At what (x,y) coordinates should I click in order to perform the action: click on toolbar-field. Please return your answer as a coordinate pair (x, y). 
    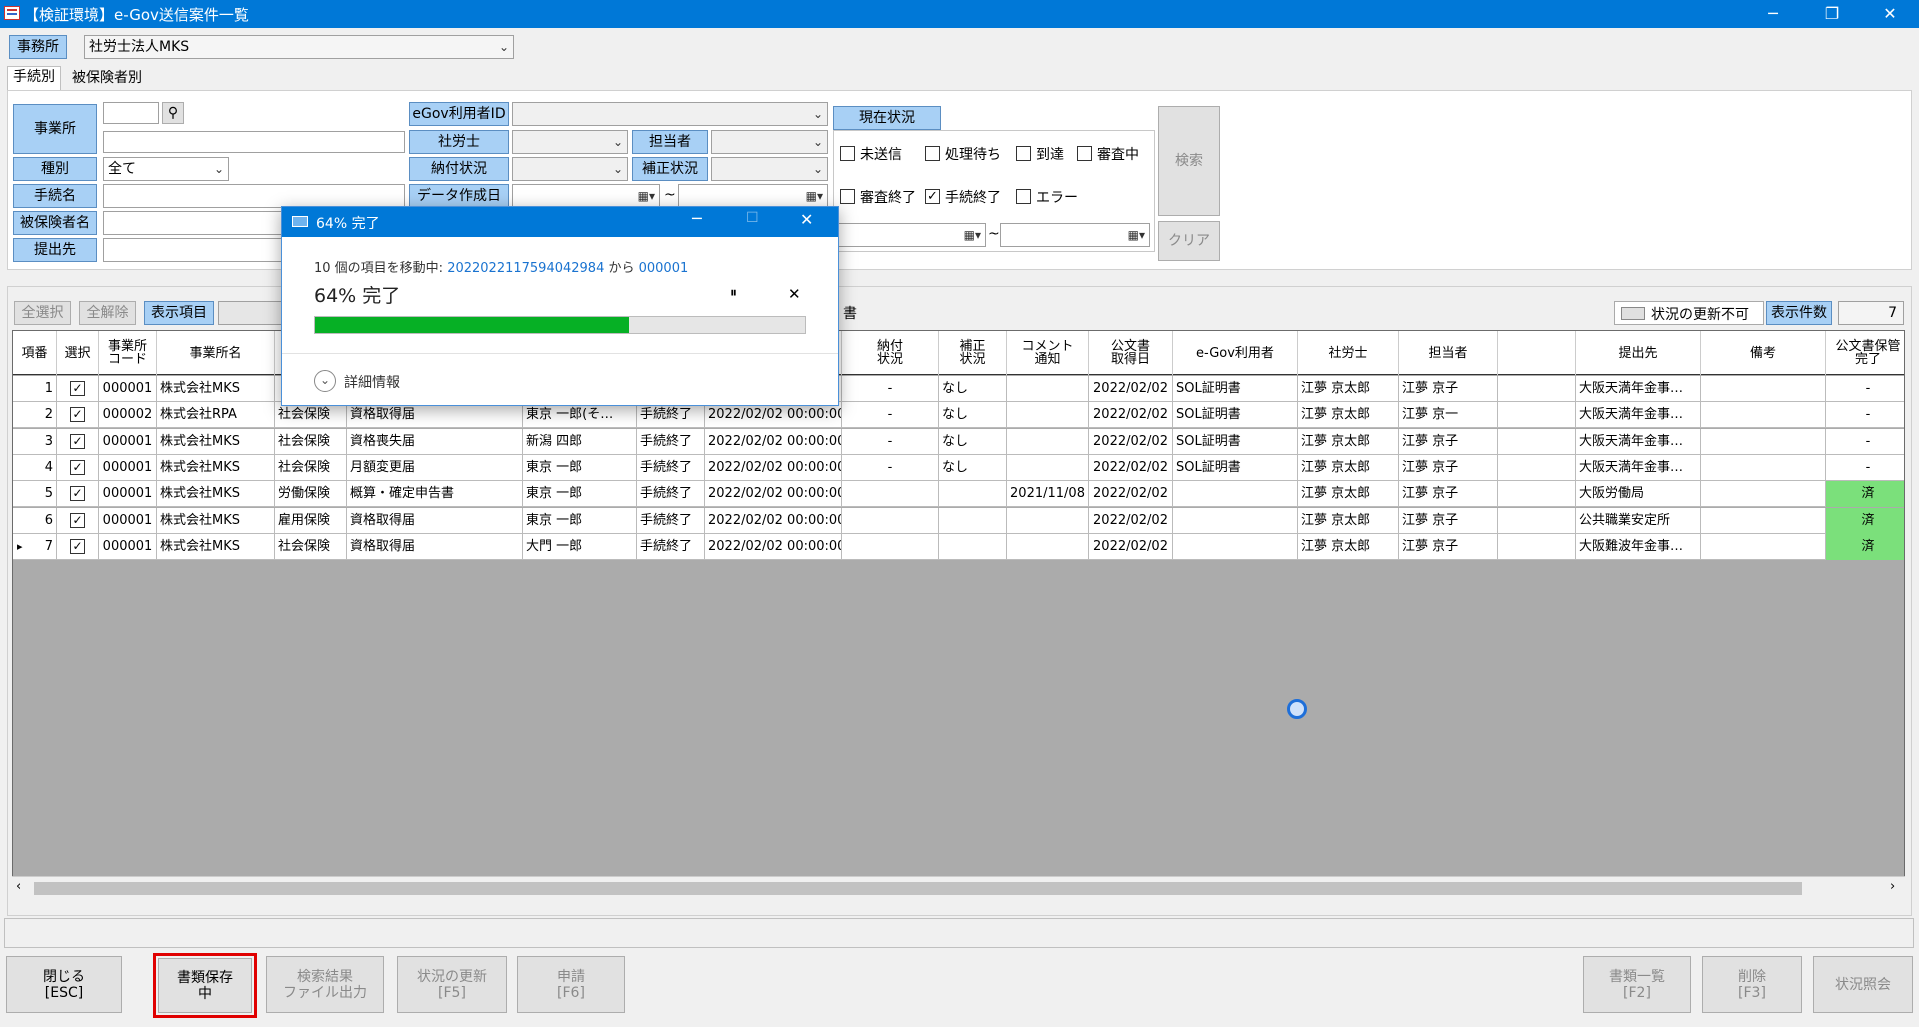
    Looking at the image, I should click on (253, 313).